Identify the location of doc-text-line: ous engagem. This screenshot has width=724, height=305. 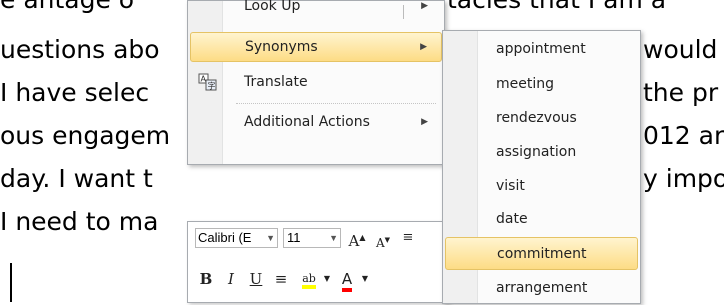
(85, 135).